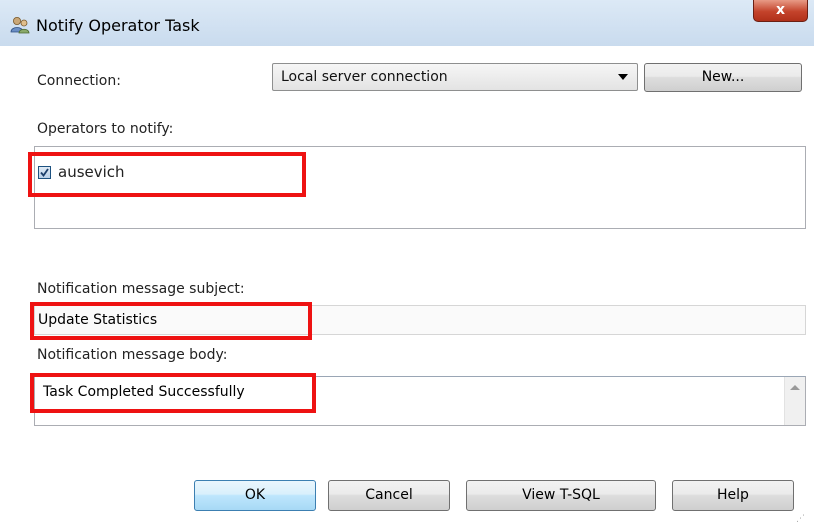  I want to click on close-icon: x, so click(780, 10).